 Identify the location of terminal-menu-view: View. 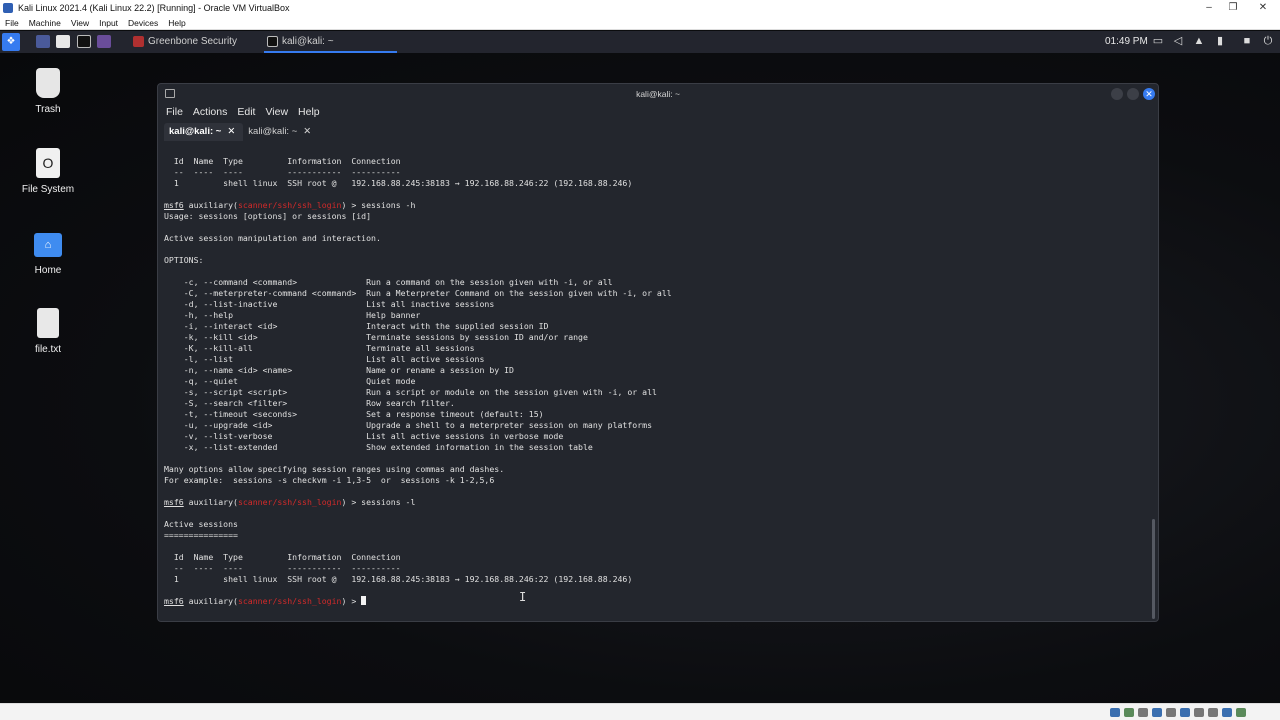
(276, 112).